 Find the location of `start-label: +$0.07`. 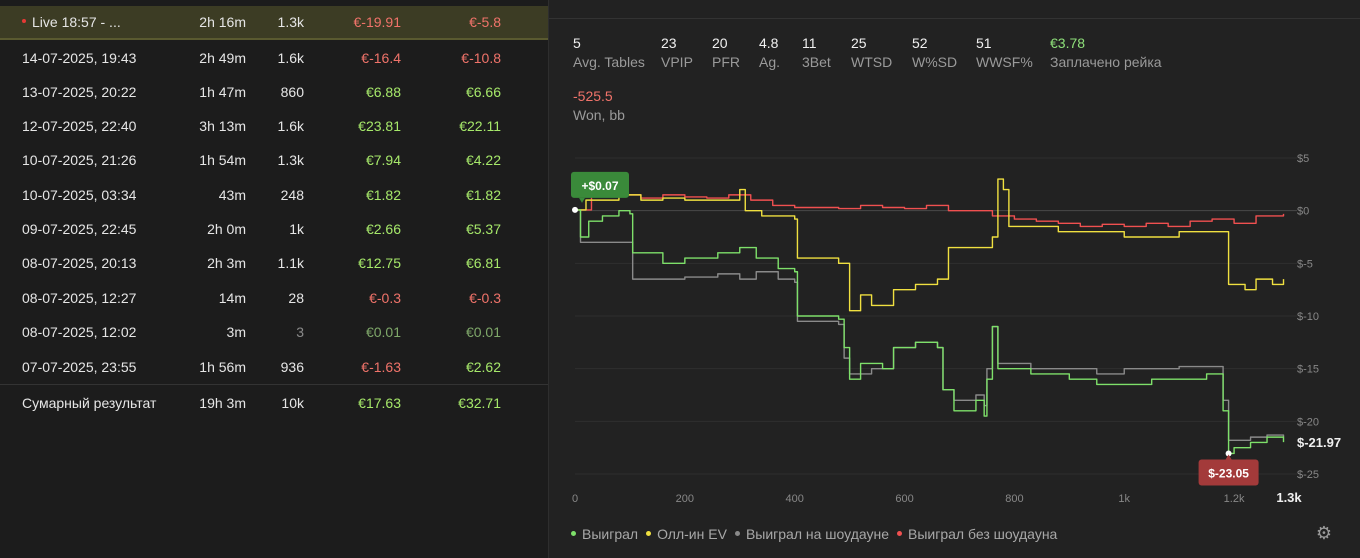

start-label: +$0.07 is located at coordinates (599, 186).